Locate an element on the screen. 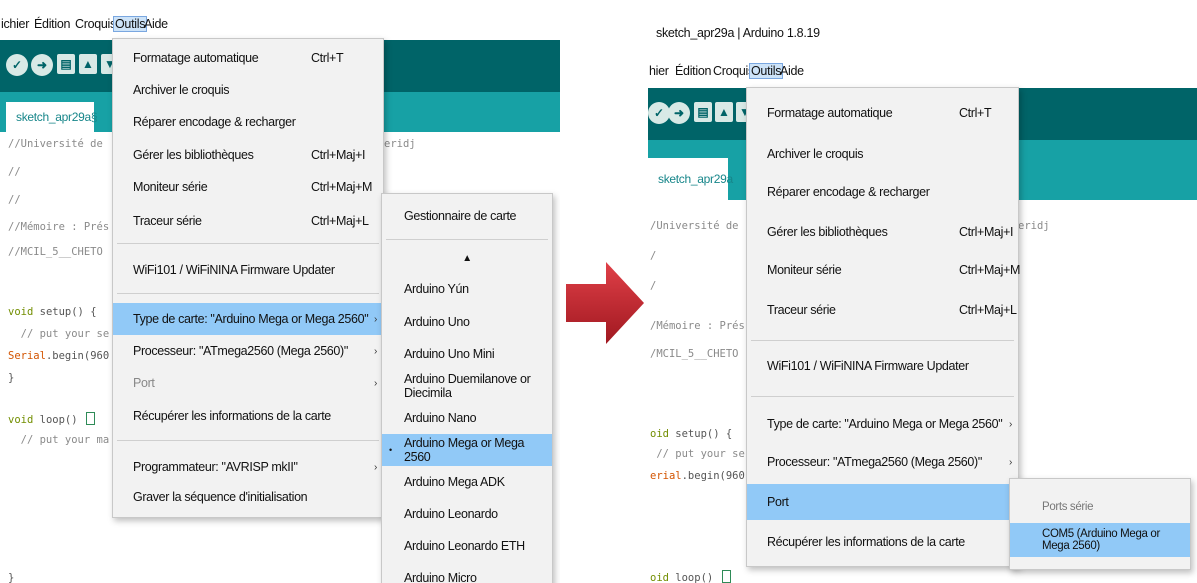  board-item: Arduino Uno Mini is located at coordinates (467, 354).